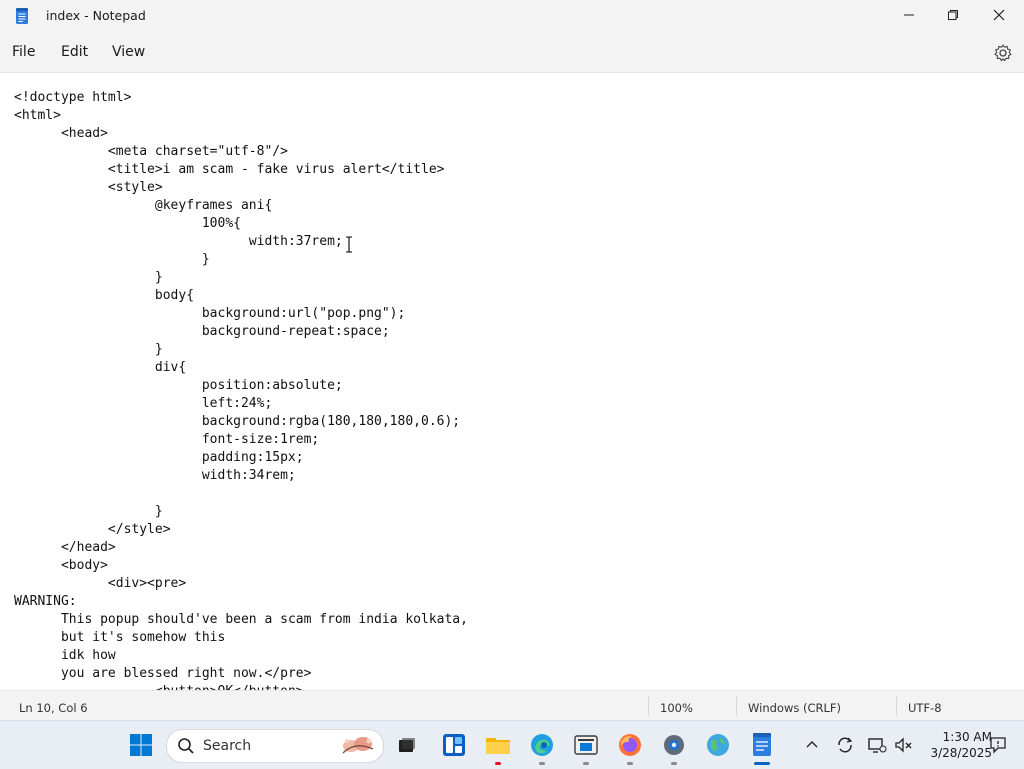 The width and height of the screenshot is (1024, 769). I want to click on volume-muted-icon, so click(903, 745).